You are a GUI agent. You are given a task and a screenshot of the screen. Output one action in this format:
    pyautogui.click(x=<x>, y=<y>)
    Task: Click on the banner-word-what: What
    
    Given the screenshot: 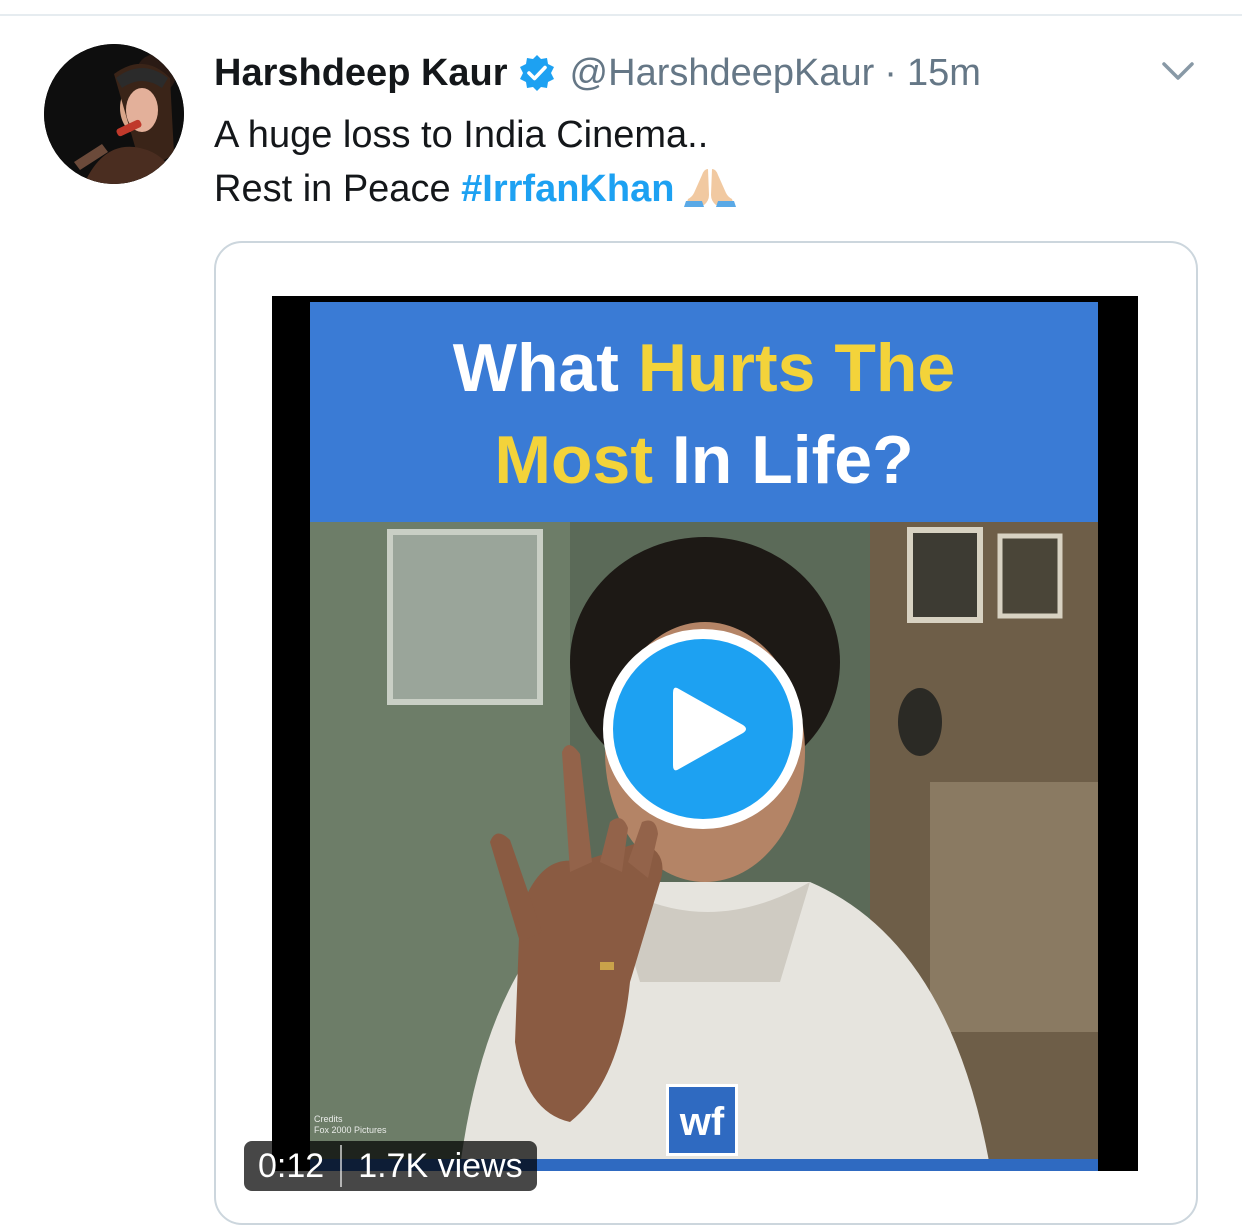 What is the action you would take?
    pyautogui.click(x=535, y=368)
    